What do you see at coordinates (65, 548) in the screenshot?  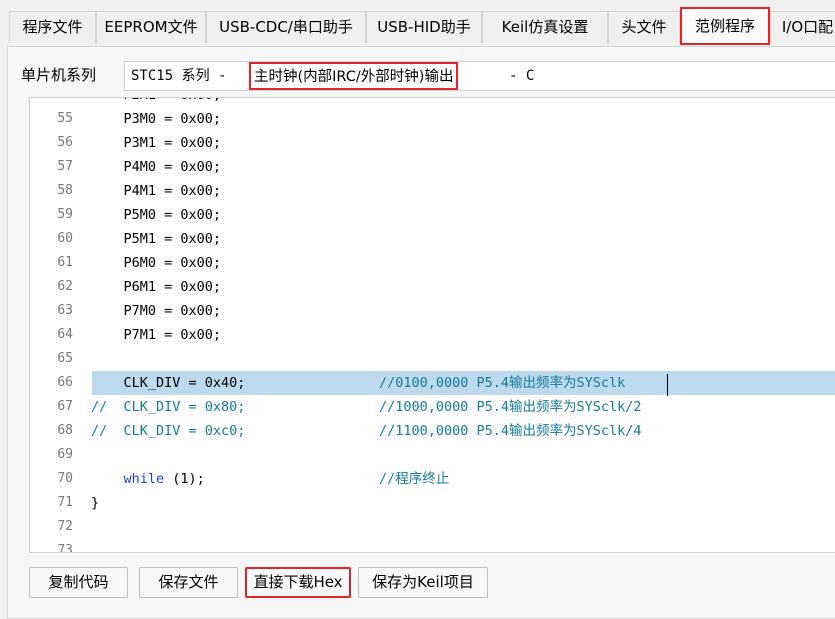 I see `line-number: 73` at bounding box center [65, 548].